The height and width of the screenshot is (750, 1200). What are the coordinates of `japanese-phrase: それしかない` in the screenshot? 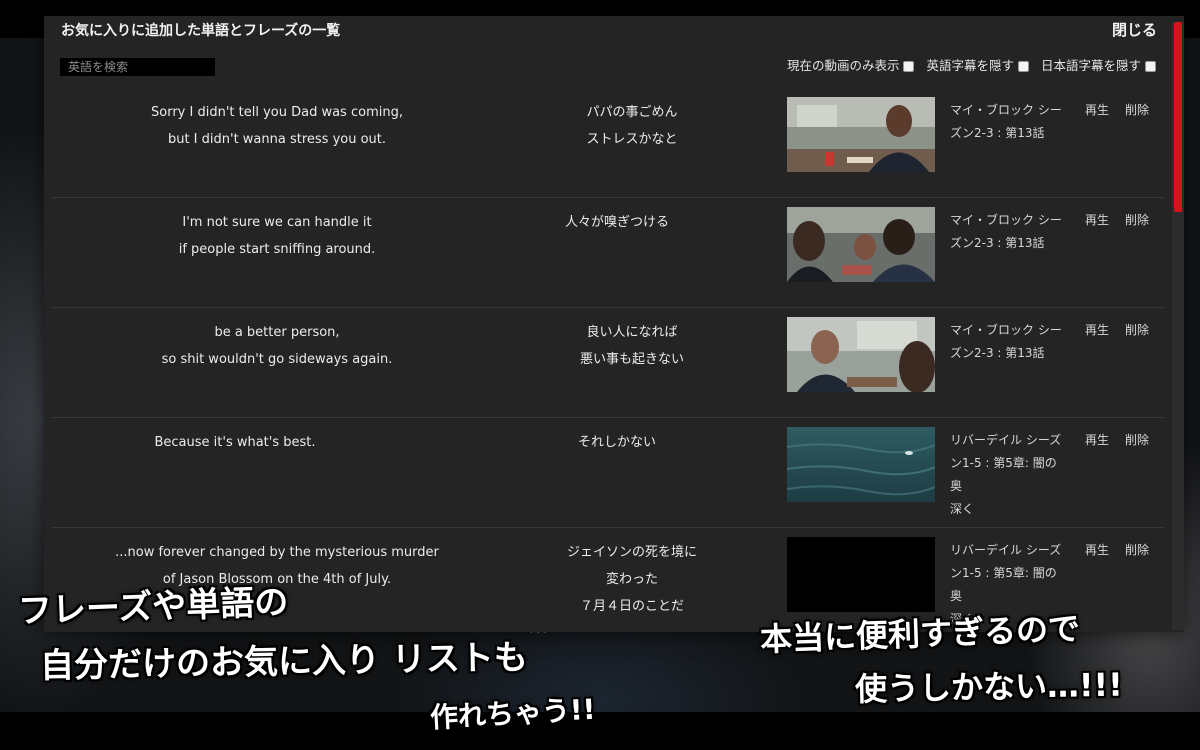 It's located at (617, 442).